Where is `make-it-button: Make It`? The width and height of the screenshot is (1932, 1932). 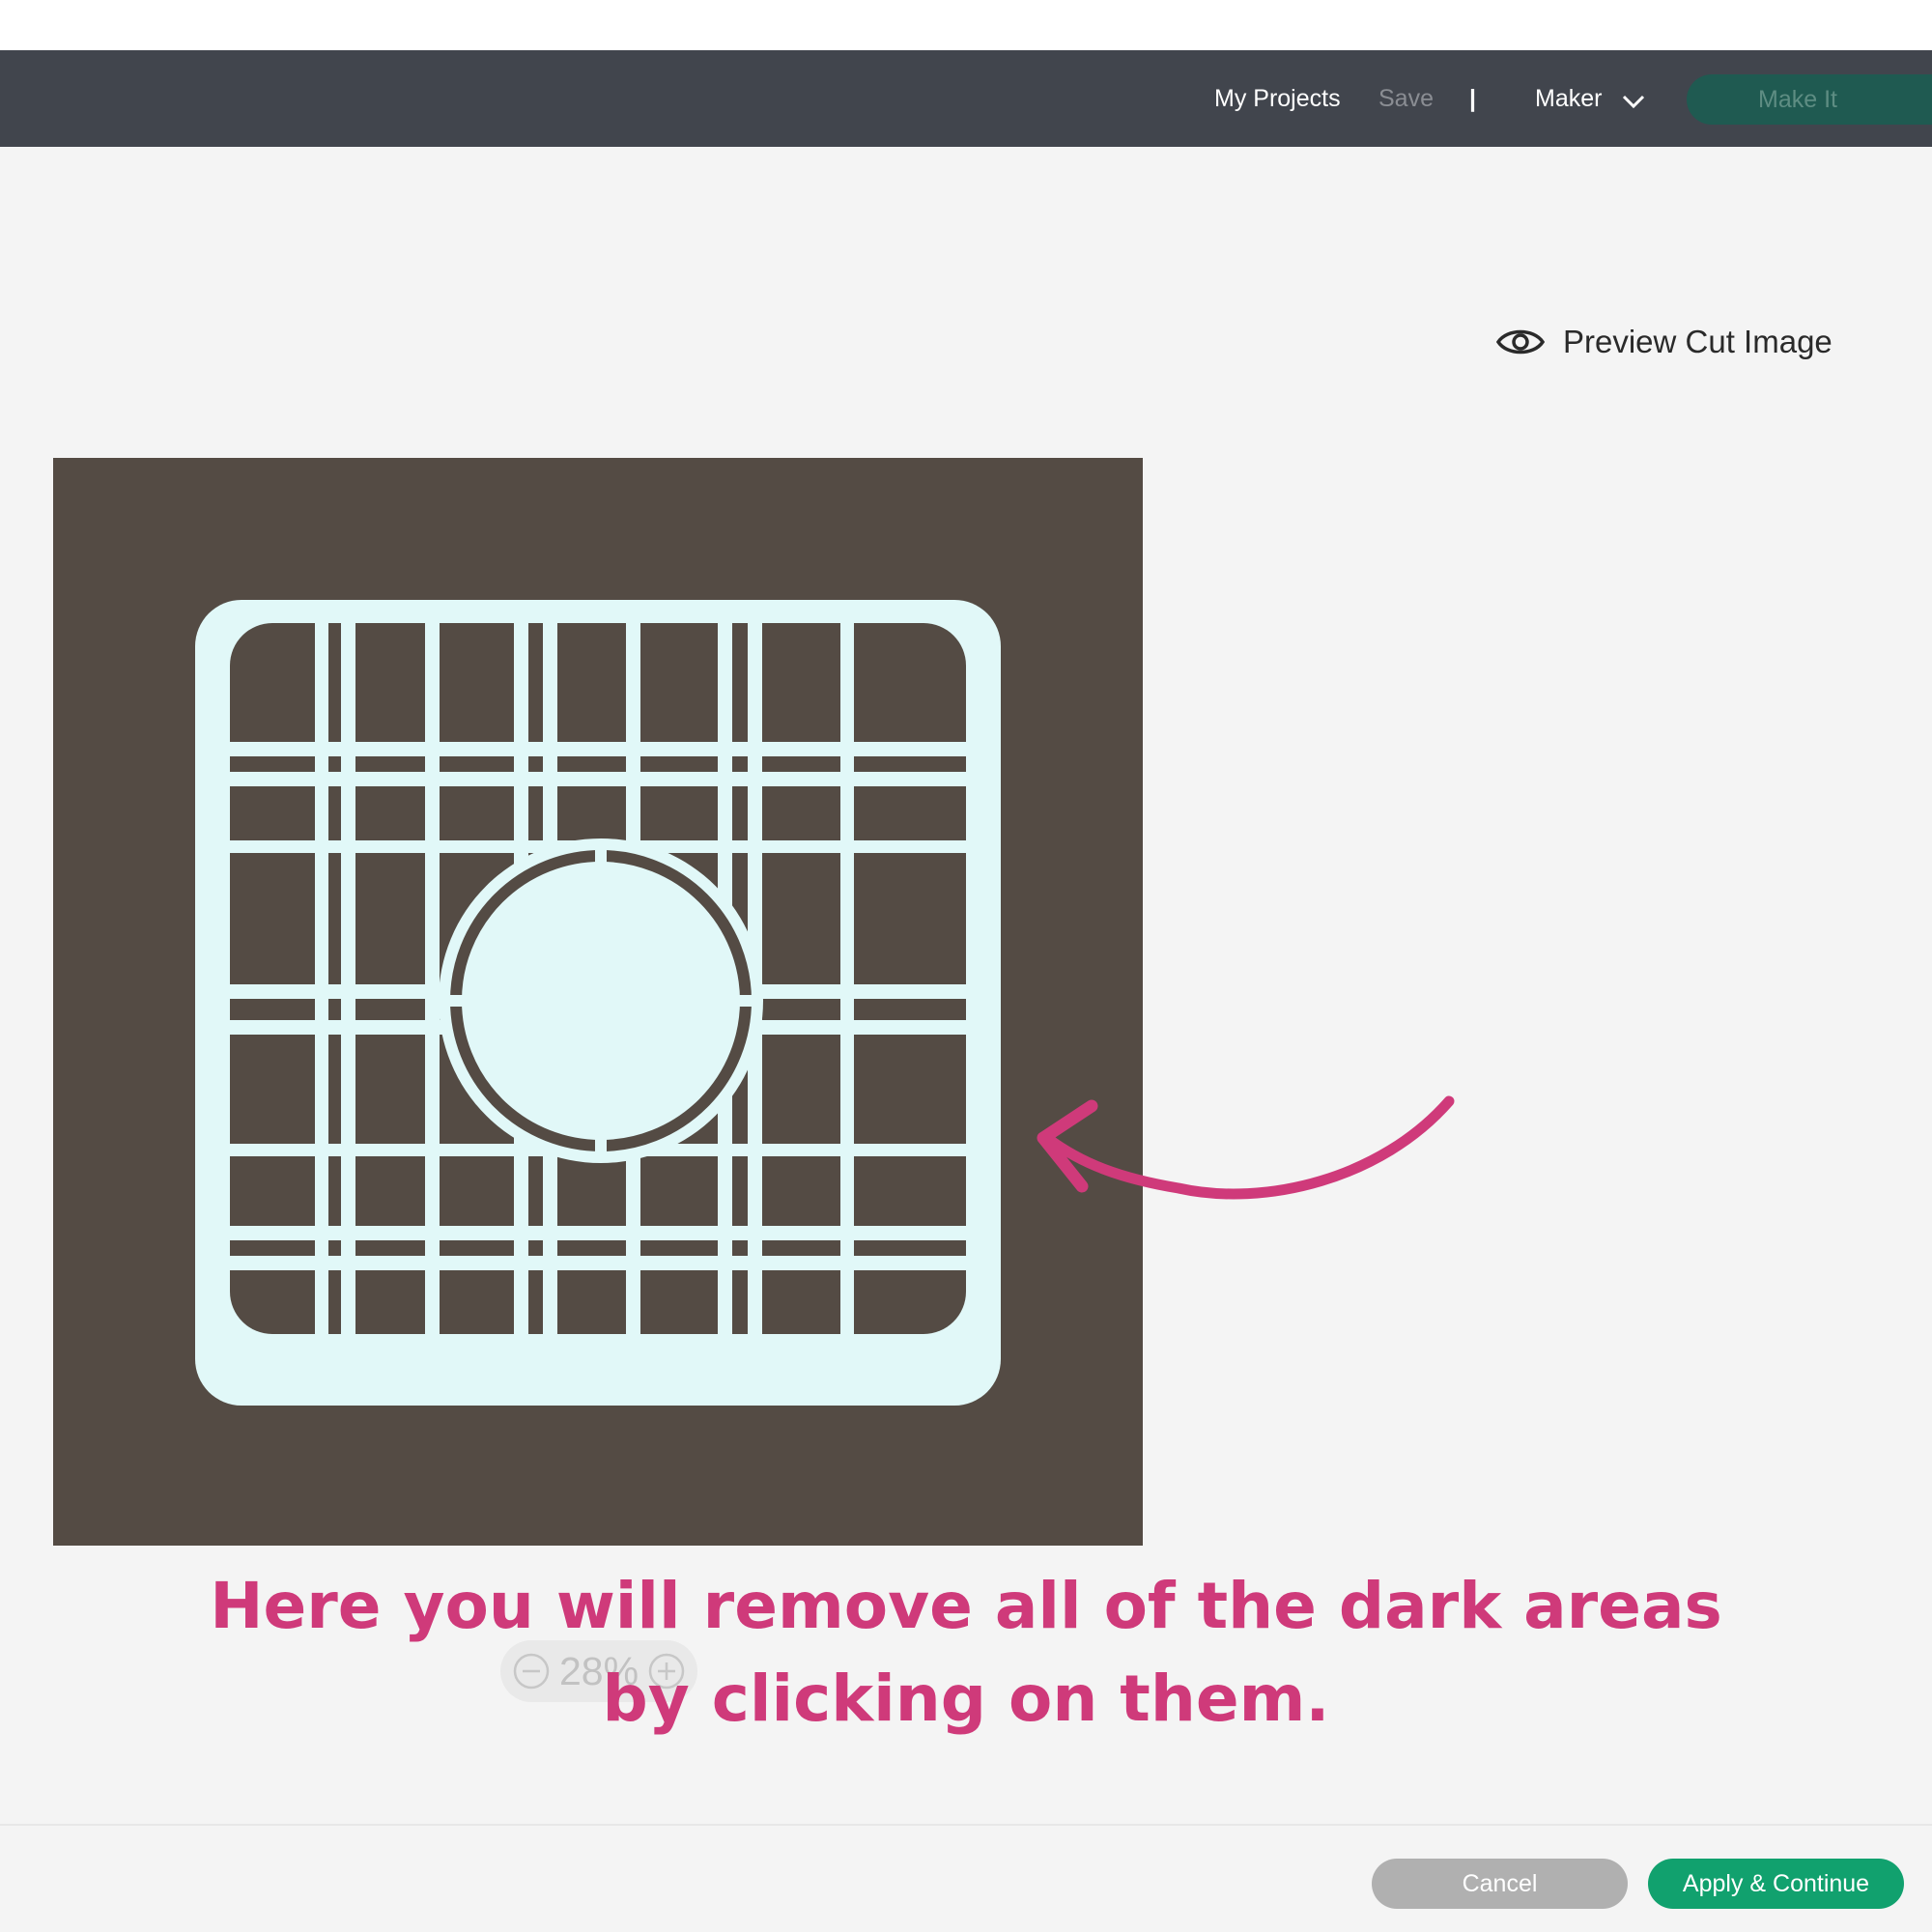
make-it-button: Make It is located at coordinates (1809, 99).